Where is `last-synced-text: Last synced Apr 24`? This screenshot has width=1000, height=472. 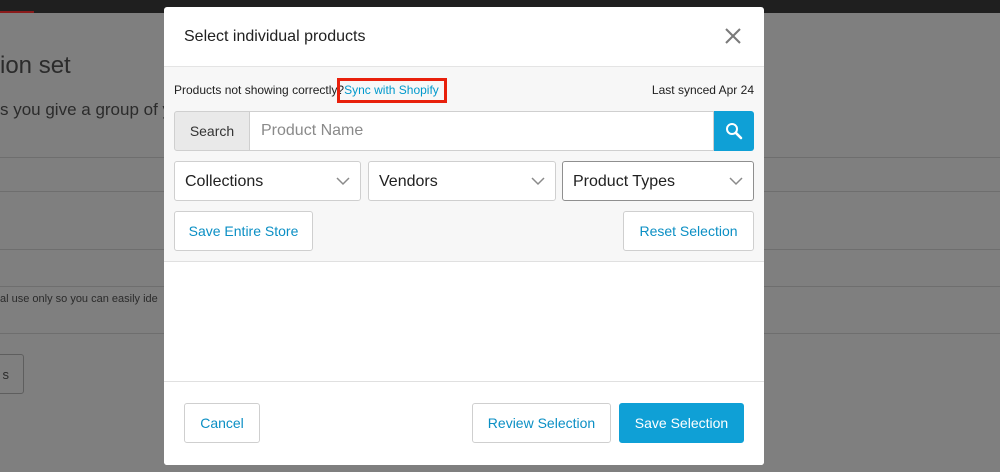 last-synced-text: Last synced Apr 24 is located at coordinates (702, 90).